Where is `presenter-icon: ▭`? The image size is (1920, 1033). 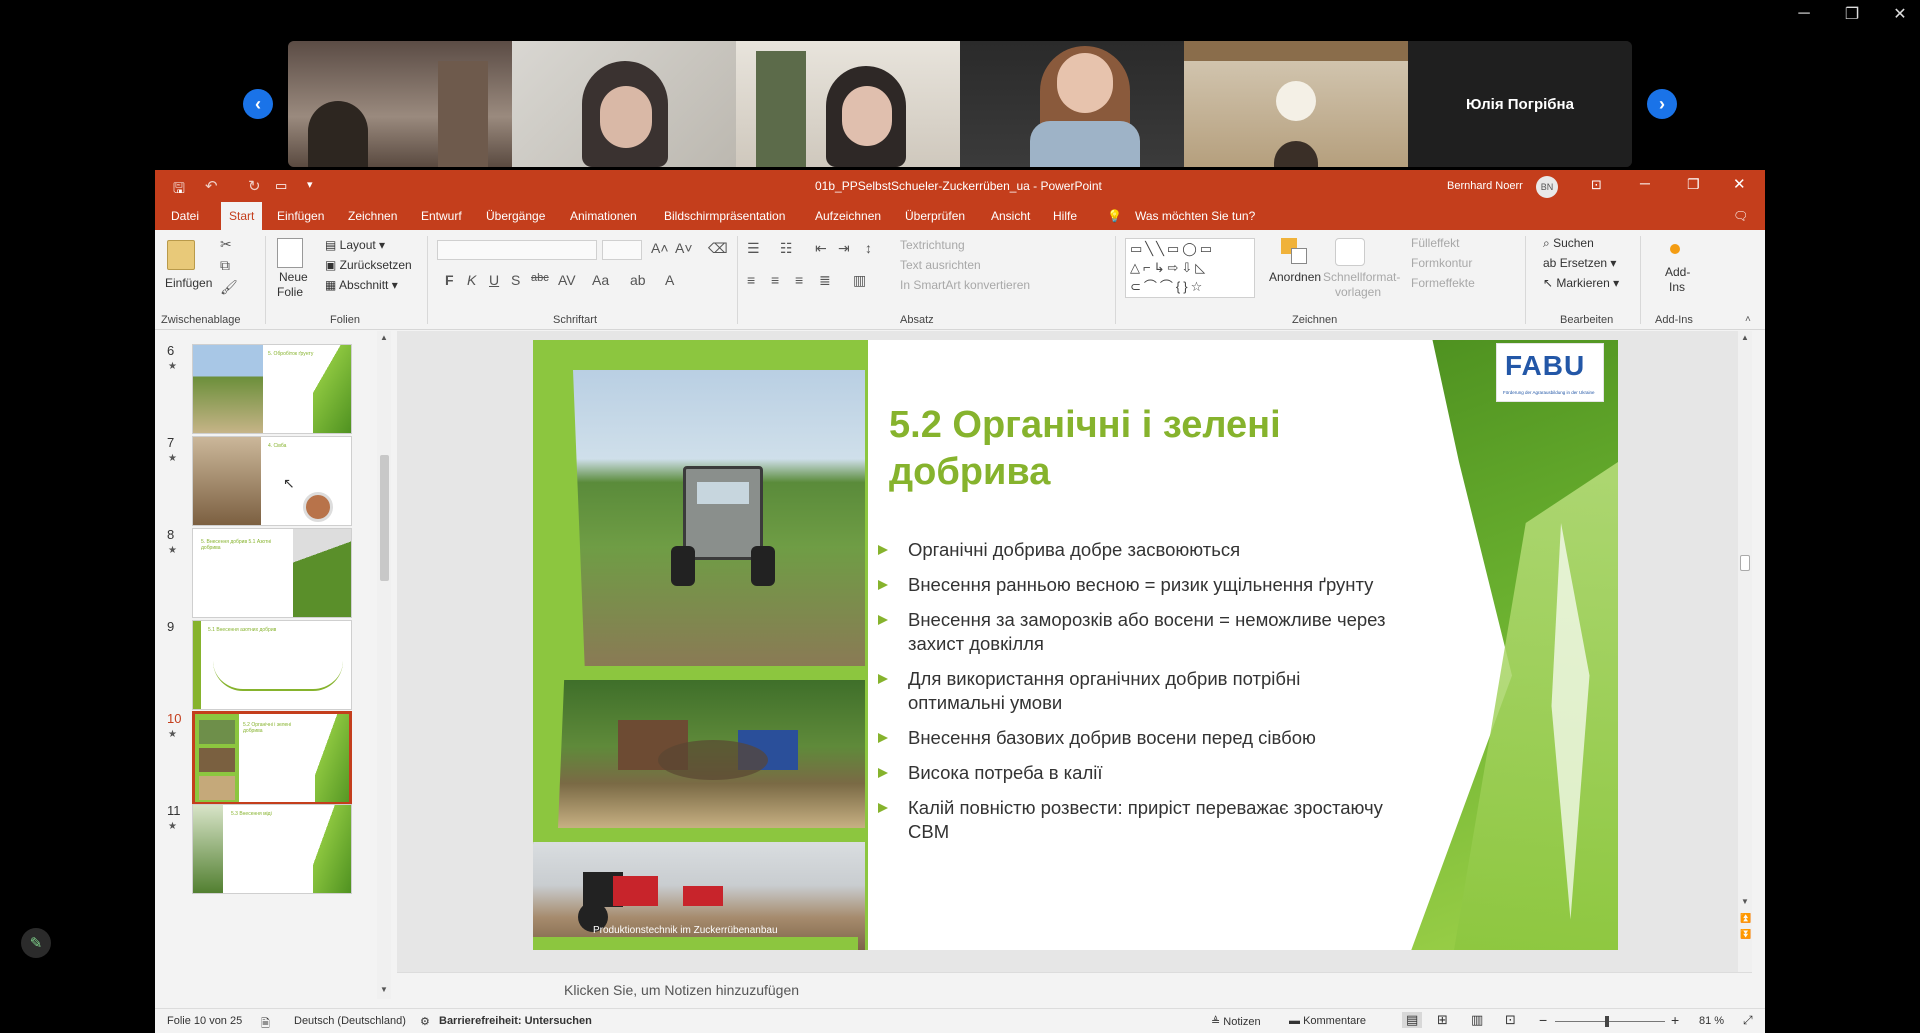 presenter-icon: ▭ is located at coordinates (281, 186).